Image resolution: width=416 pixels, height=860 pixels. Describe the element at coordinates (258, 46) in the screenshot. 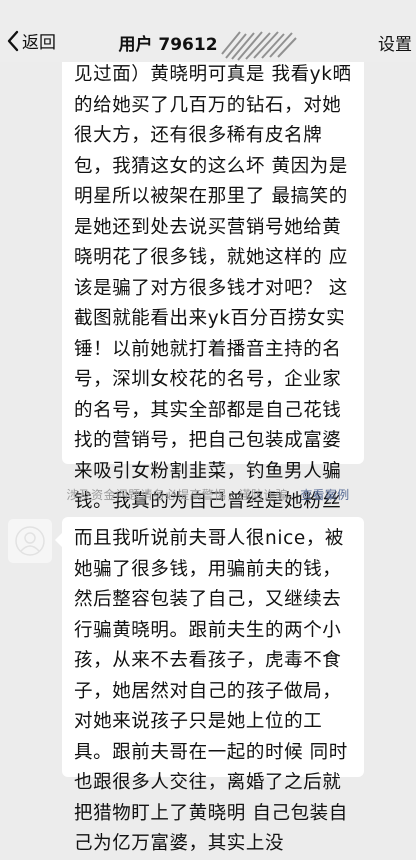

I see `redaction-scribble` at that location.